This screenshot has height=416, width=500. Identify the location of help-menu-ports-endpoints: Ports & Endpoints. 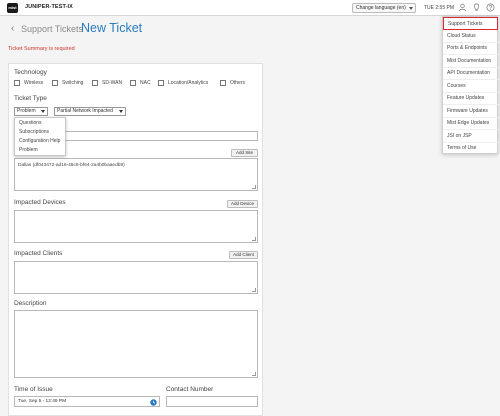
(471, 48).